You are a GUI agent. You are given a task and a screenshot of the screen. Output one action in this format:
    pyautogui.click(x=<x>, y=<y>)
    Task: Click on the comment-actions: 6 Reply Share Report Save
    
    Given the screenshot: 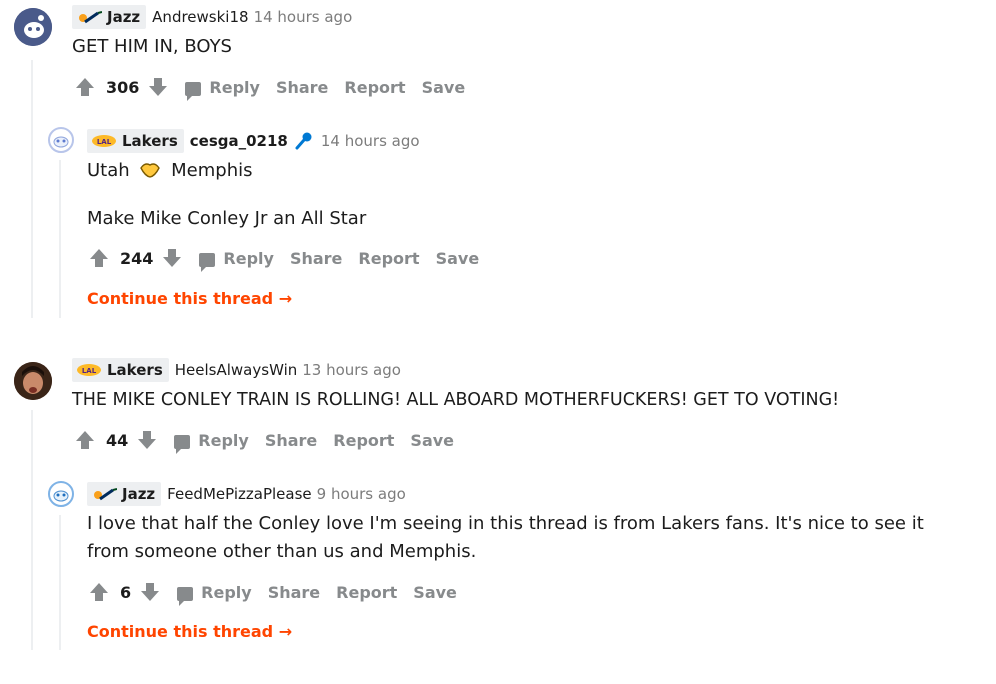 What is the action you would take?
    pyautogui.click(x=280, y=593)
    